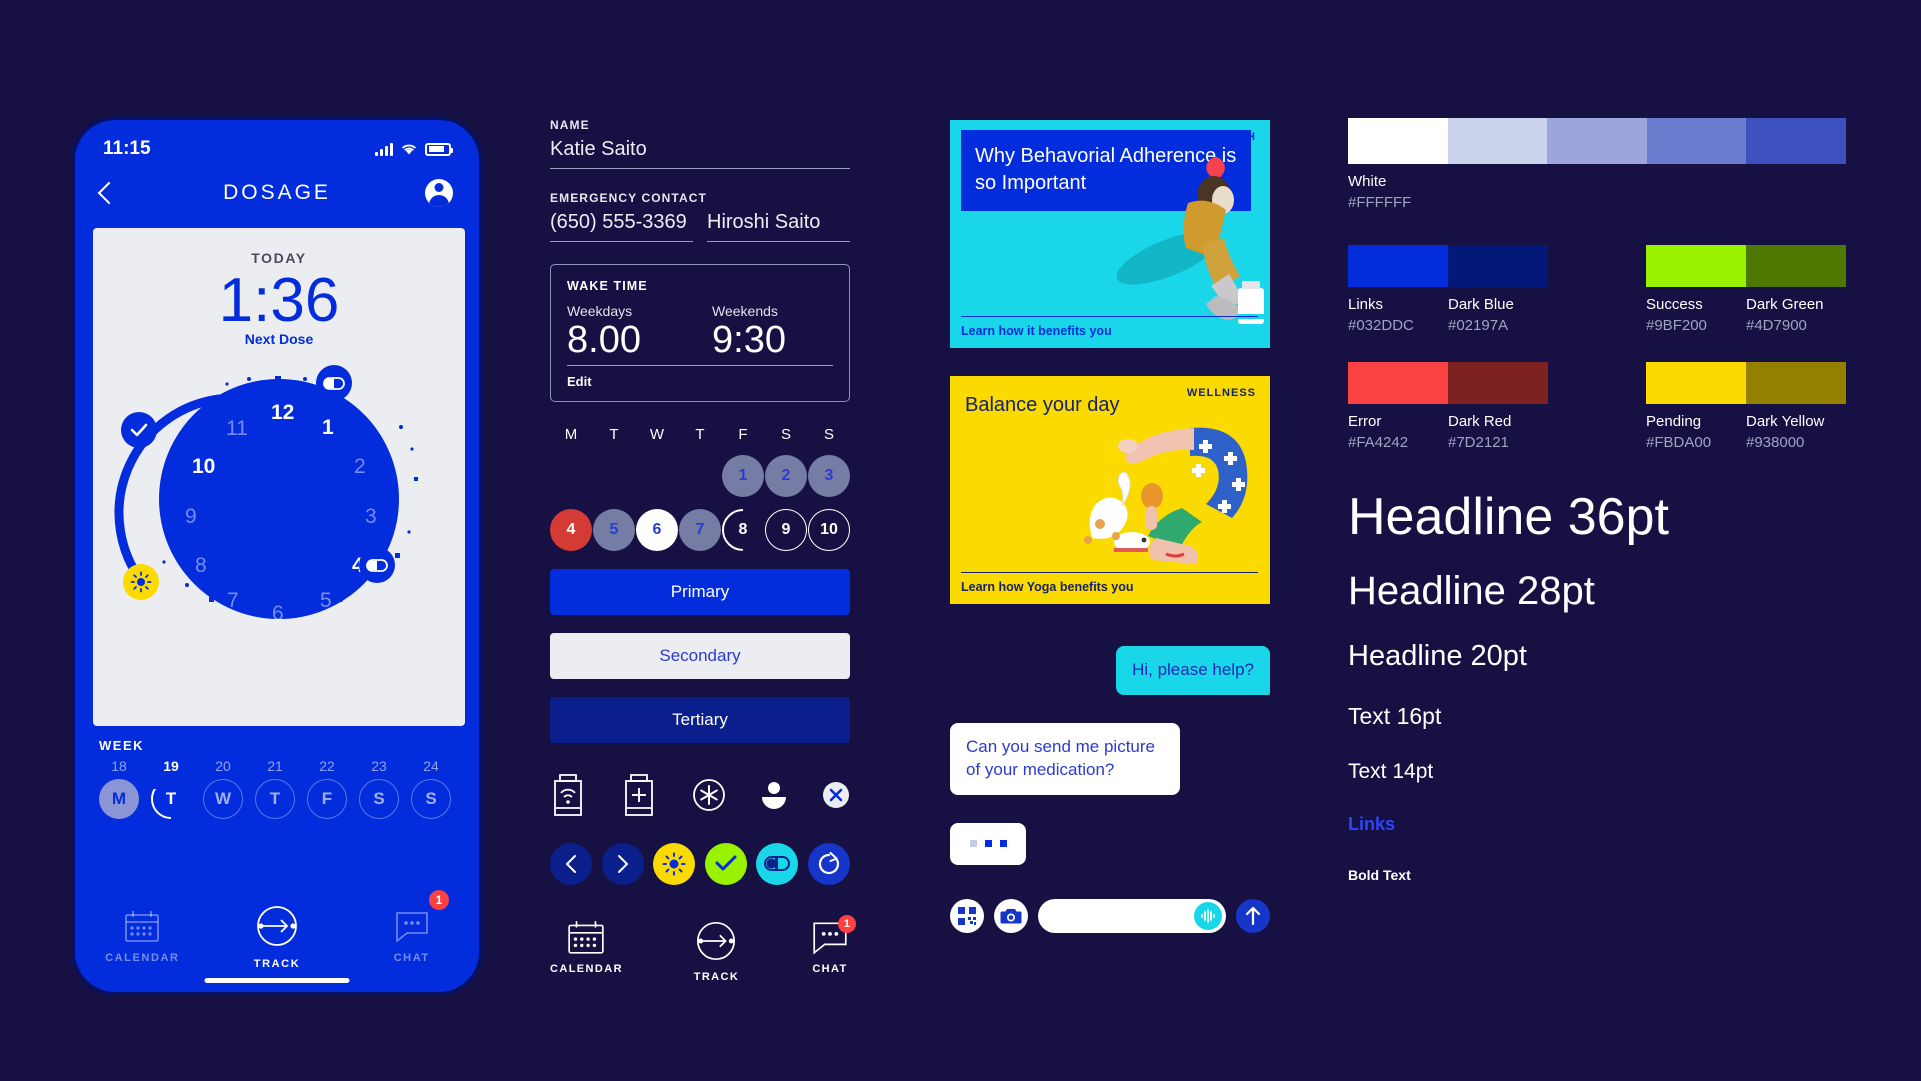 The image size is (1921, 1081). What do you see at coordinates (700, 150) in the screenshot?
I see `name-input` at bounding box center [700, 150].